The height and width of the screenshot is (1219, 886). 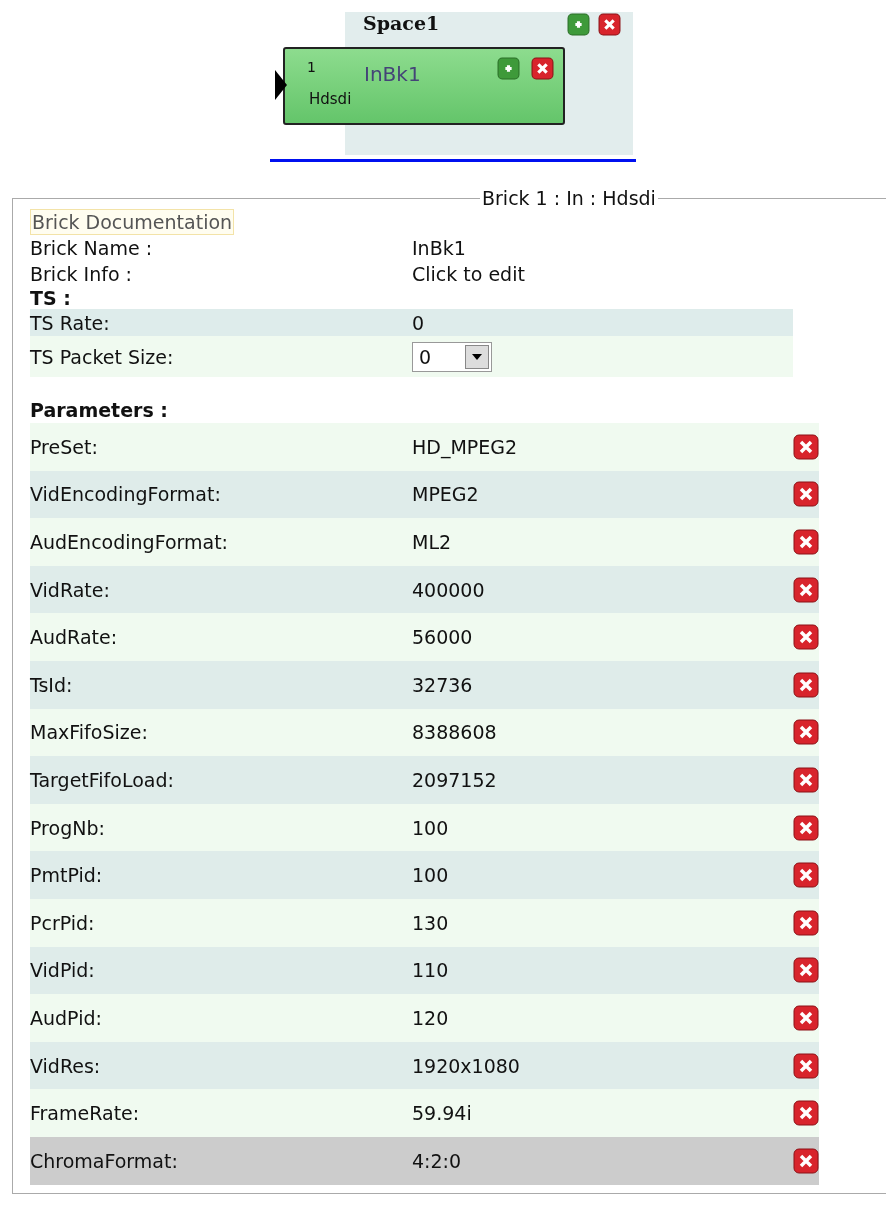 What do you see at coordinates (81, 274) in the screenshot?
I see `field-label: Brick Info :` at bounding box center [81, 274].